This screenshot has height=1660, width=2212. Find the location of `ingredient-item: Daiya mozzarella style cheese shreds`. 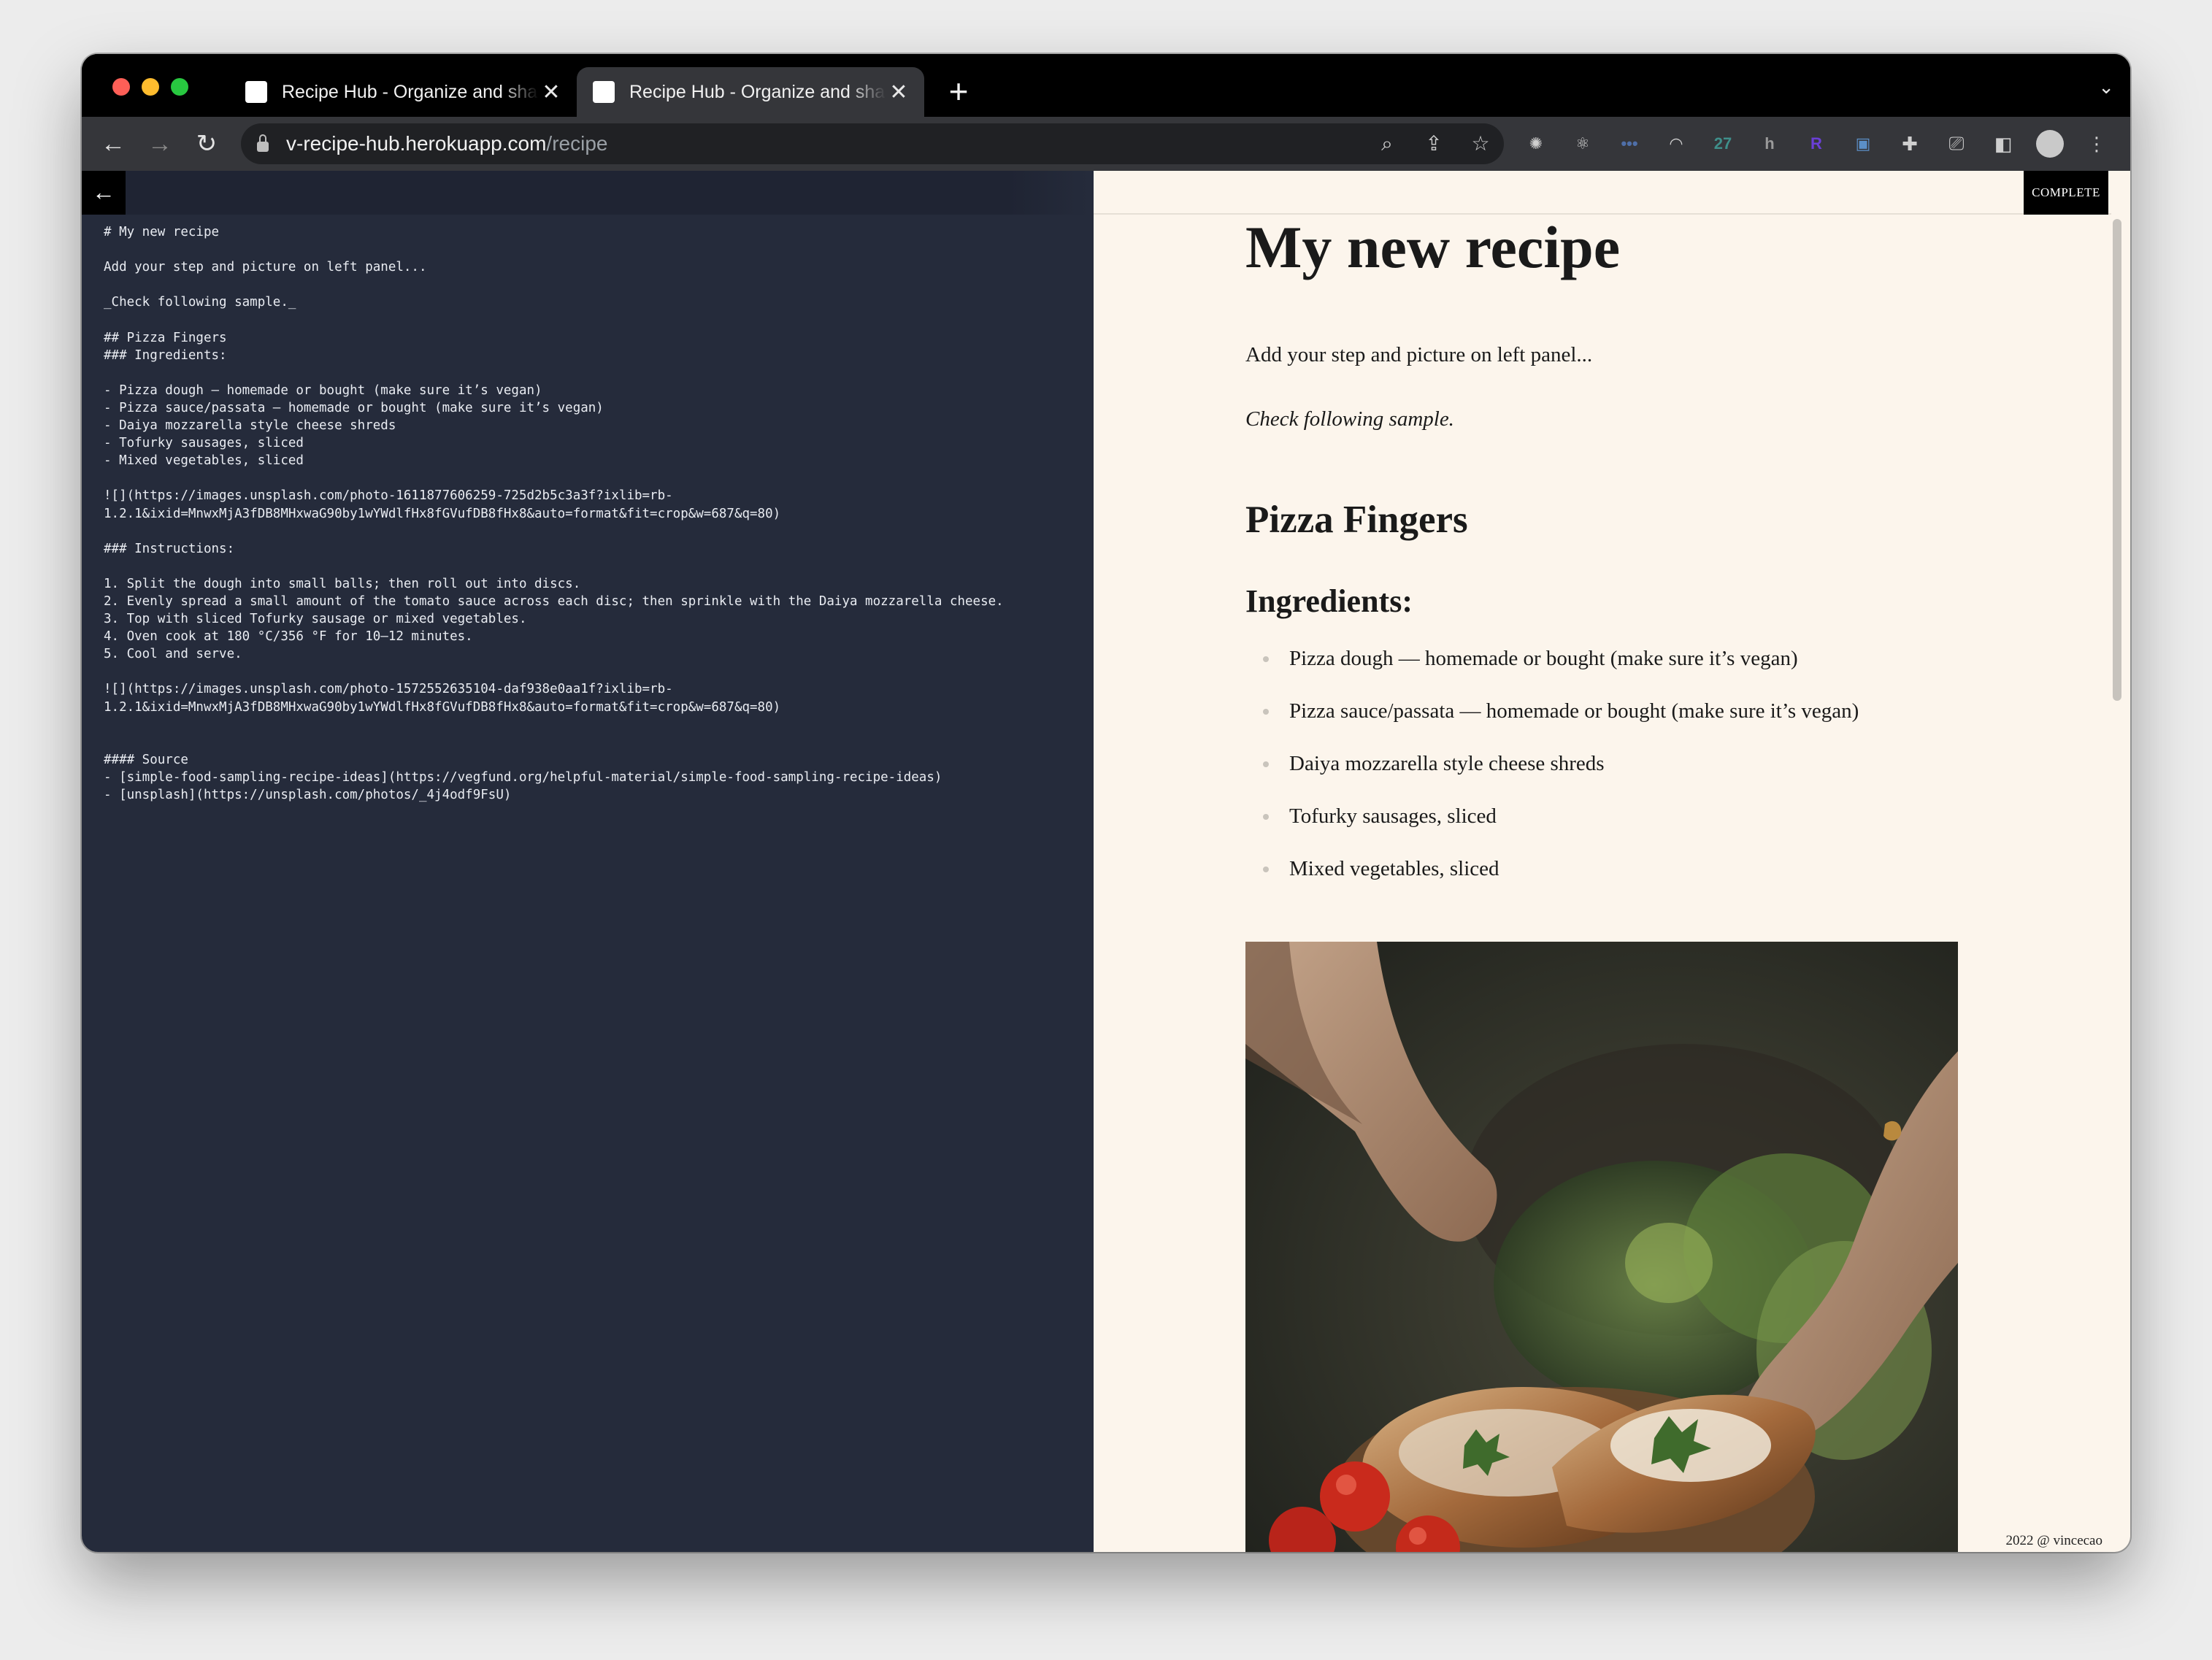

ingredient-item: Daiya mozzarella style cheese shreds is located at coordinates (1552, 776).